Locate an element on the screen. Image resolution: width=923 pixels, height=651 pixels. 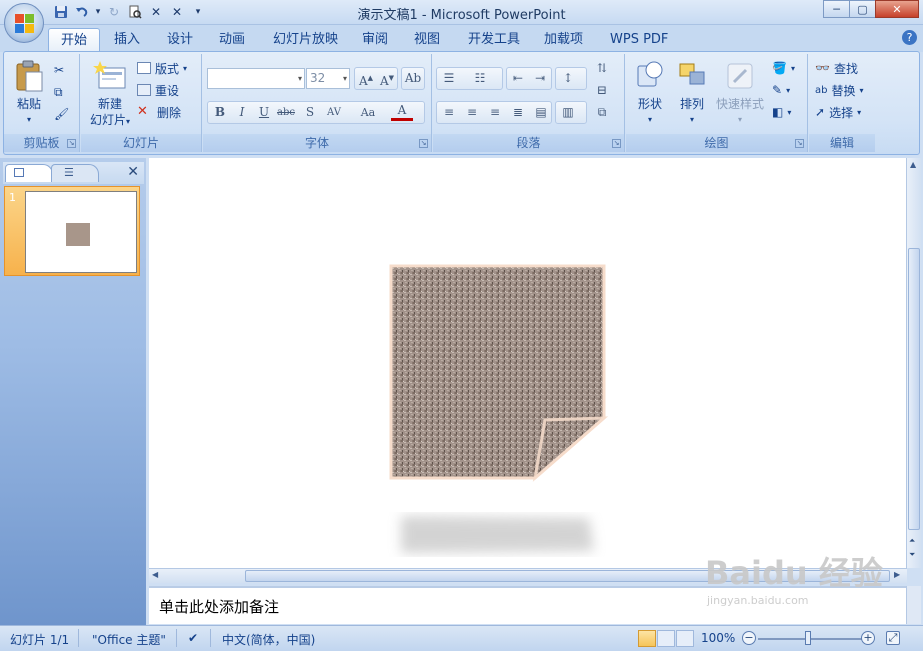
arrange-button: 排列 ▾ is located at coordinates (692, 93).